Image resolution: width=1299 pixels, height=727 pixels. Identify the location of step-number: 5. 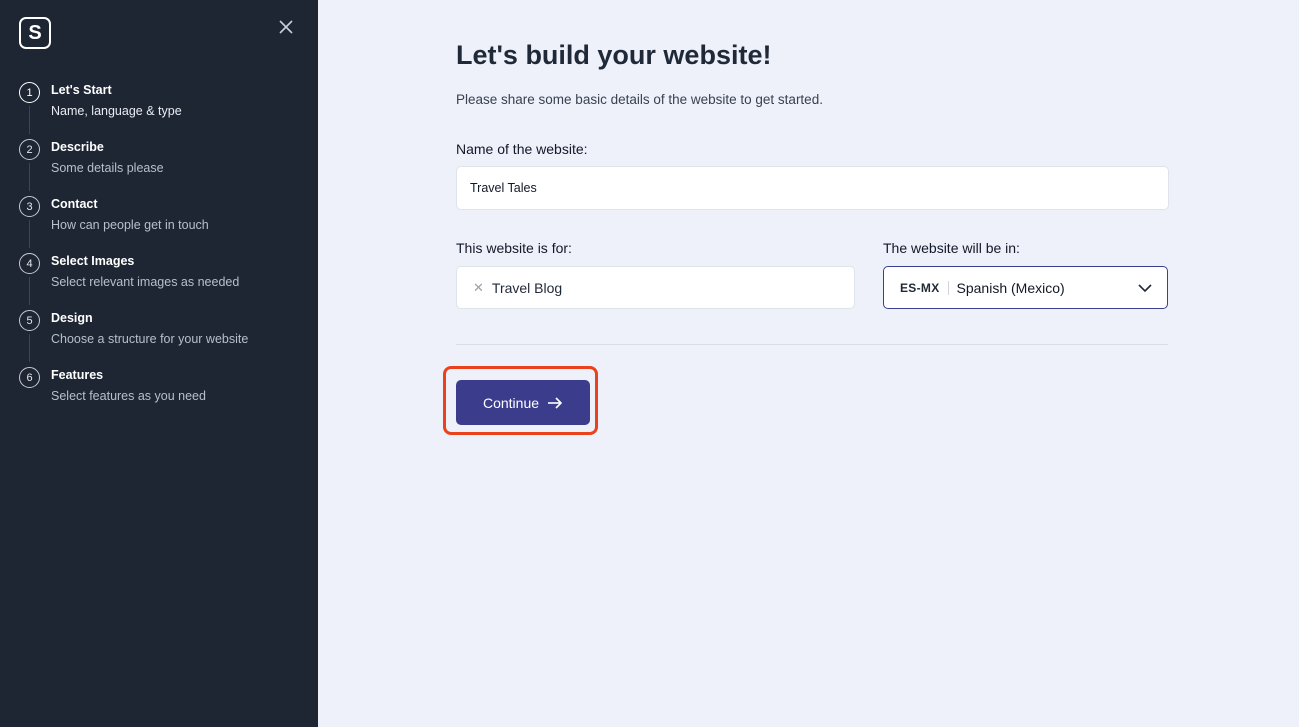
(29, 320).